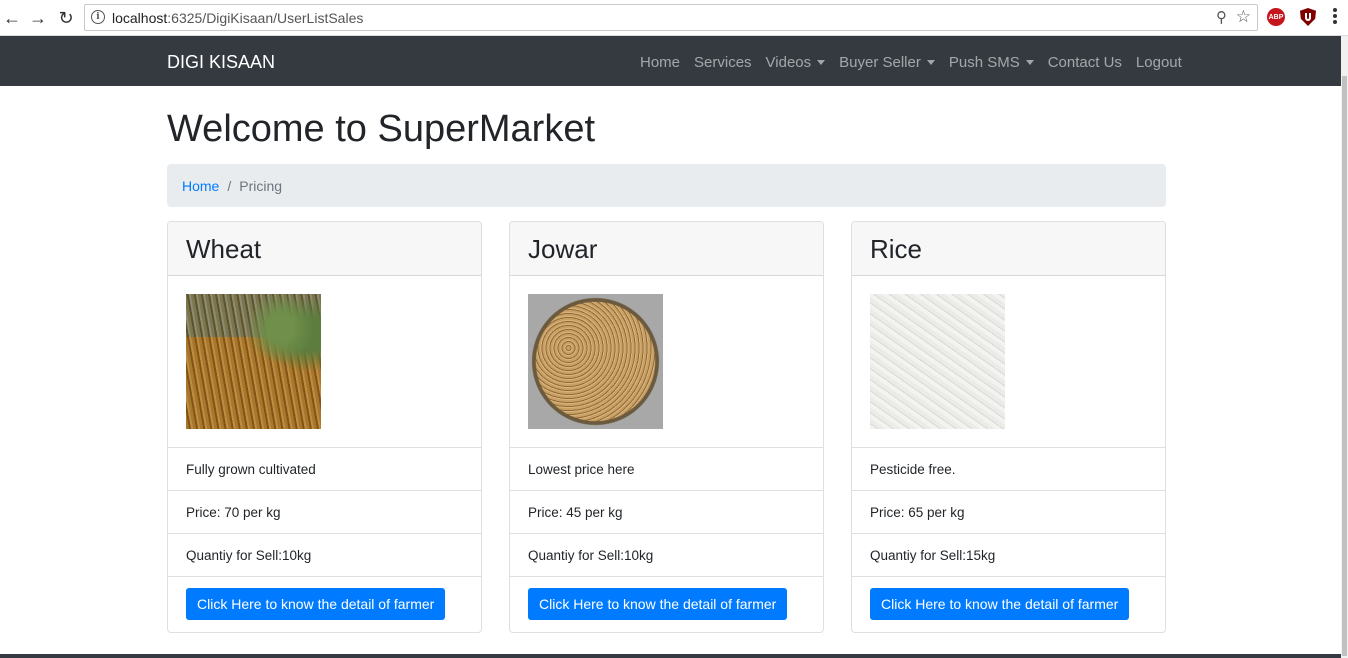  Describe the element at coordinates (666, 185) in the screenshot. I see `breadcrumb: Home / Pricing` at that location.